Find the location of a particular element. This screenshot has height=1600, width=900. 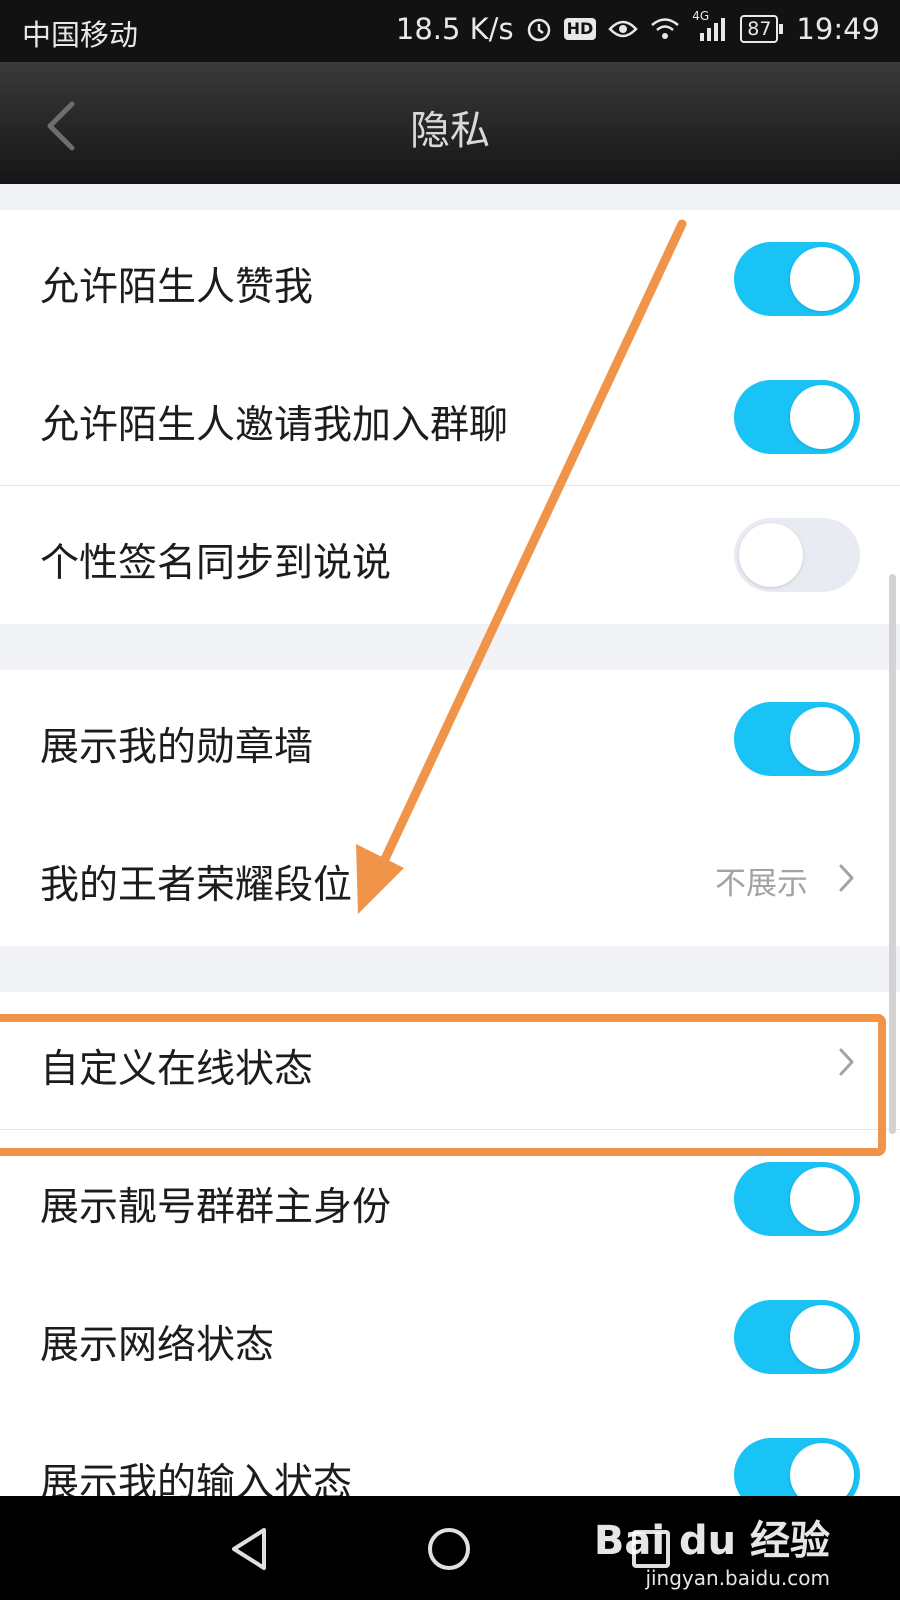

battery-icon: 87 is located at coordinates (762, 29).